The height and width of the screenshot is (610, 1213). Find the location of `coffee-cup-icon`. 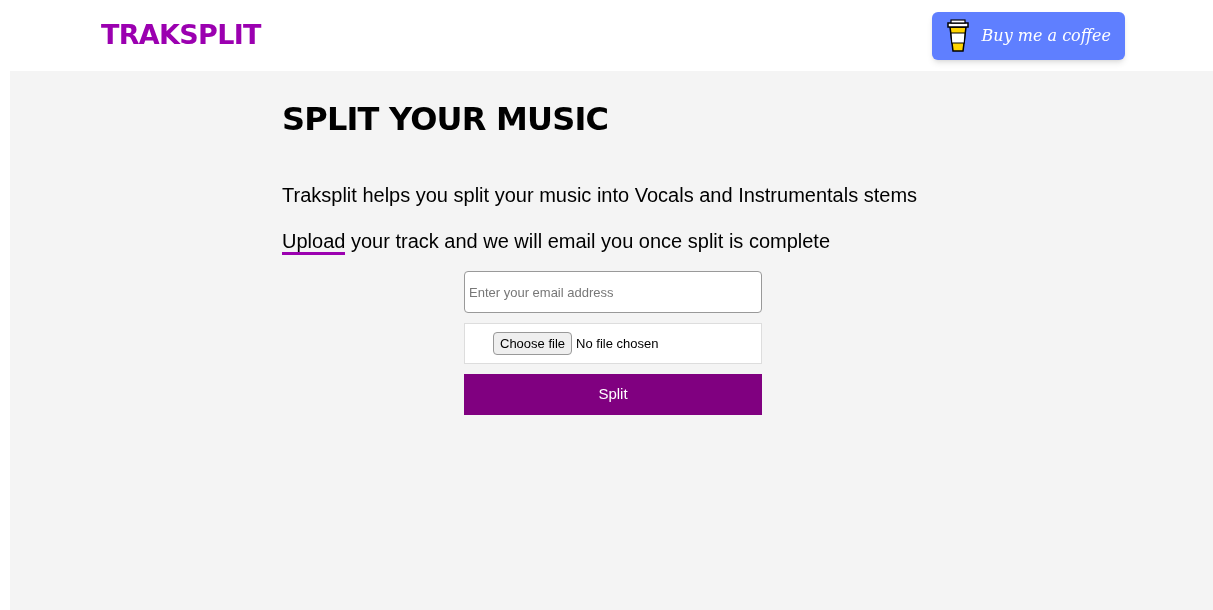

coffee-cup-icon is located at coordinates (957, 35).